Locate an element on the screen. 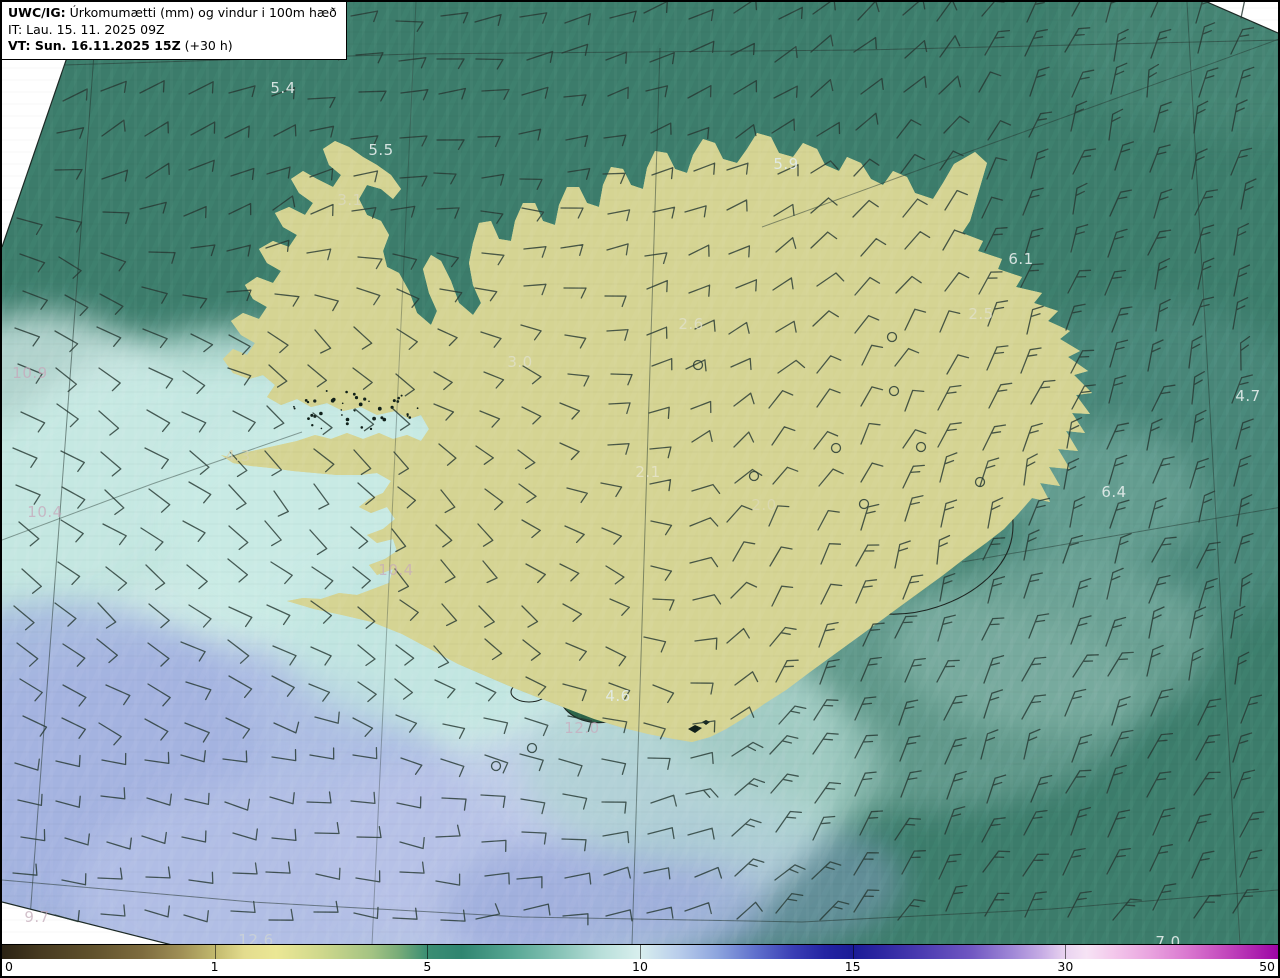 The width and height of the screenshot is (1280, 978). colorbar-gradient is located at coordinates (640, 952).